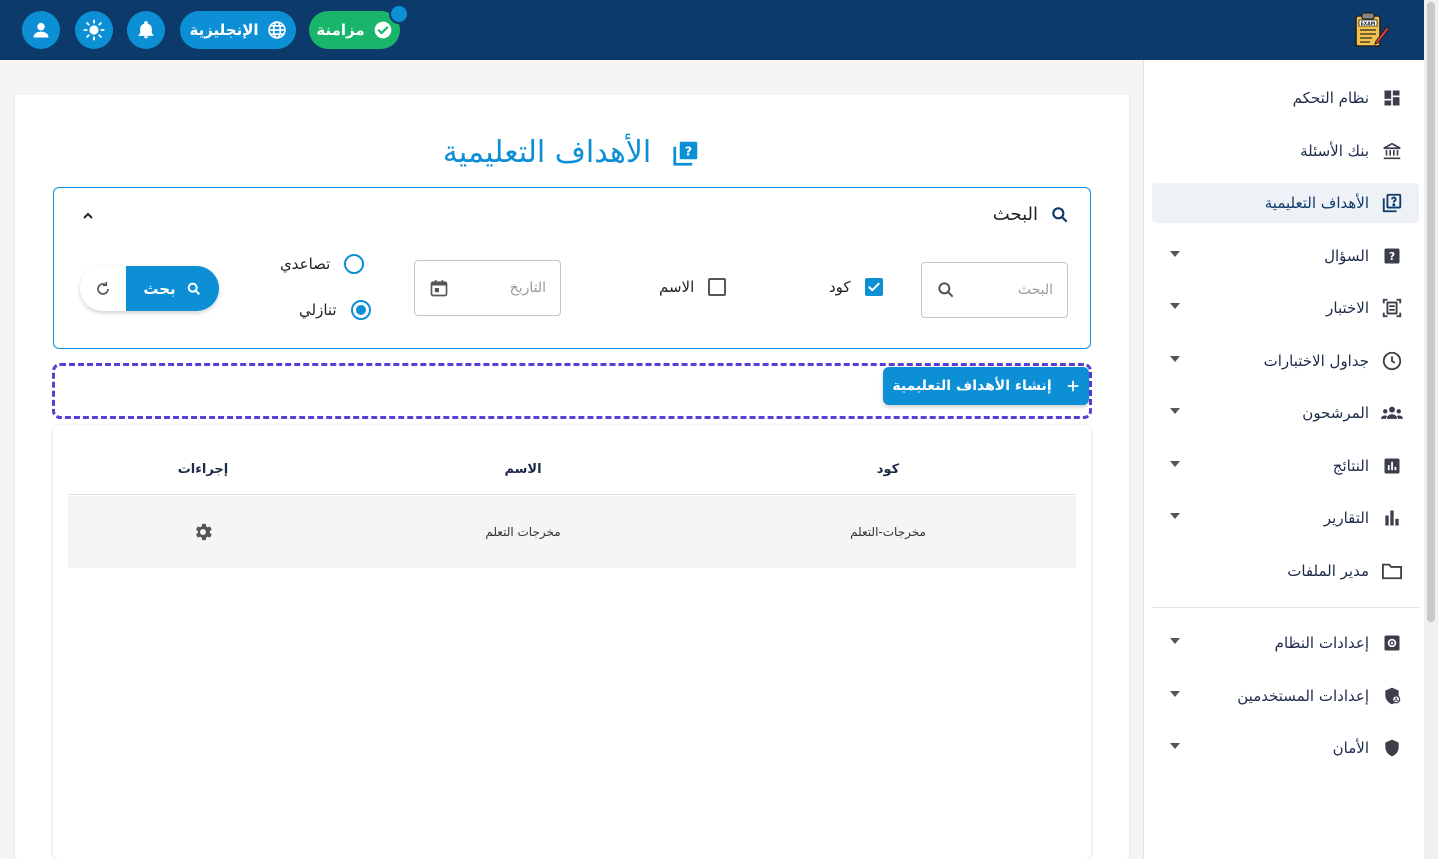  Describe the element at coordinates (712, 30) in the screenshot. I see `top-header: الإنجليزية مزامنة EXAM` at that location.